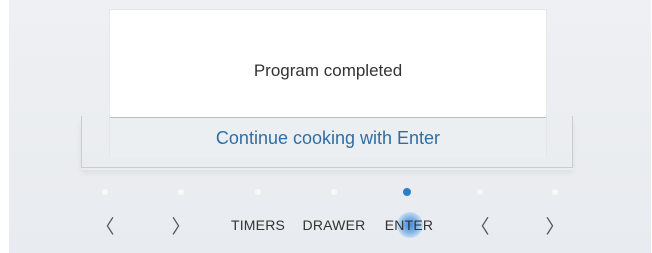  I want to click on hint-bar: Continue cooking with Enter, so click(328, 137).